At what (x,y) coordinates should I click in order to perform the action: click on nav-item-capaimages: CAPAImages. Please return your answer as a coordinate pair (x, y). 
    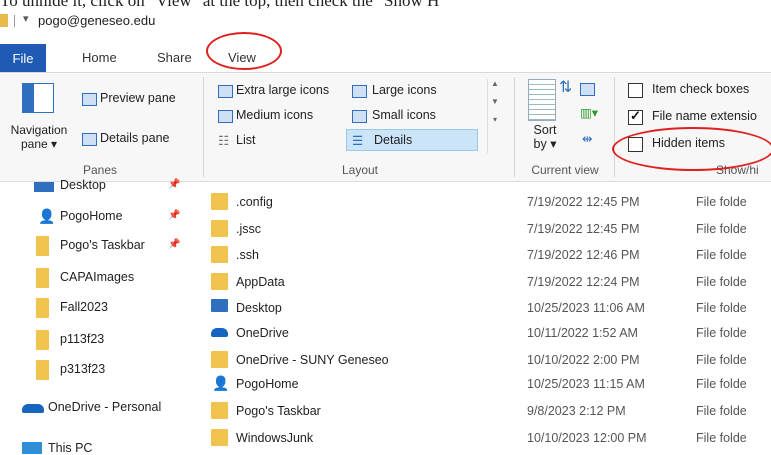
    Looking at the image, I should click on (97, 277).